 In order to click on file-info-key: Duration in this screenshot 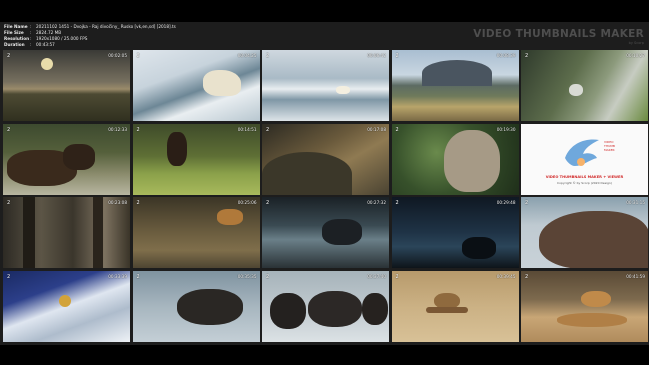, I will do `click(14, 44)`.